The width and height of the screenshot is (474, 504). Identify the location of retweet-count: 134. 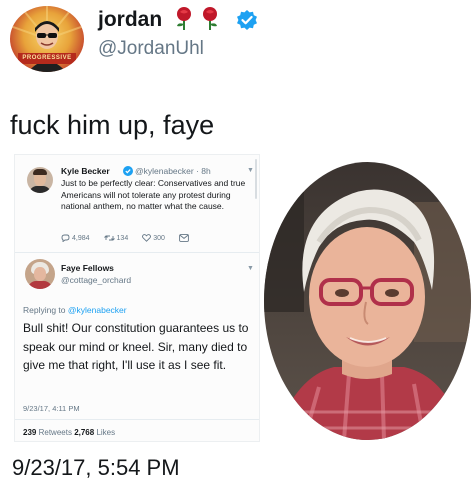
(122, 238).